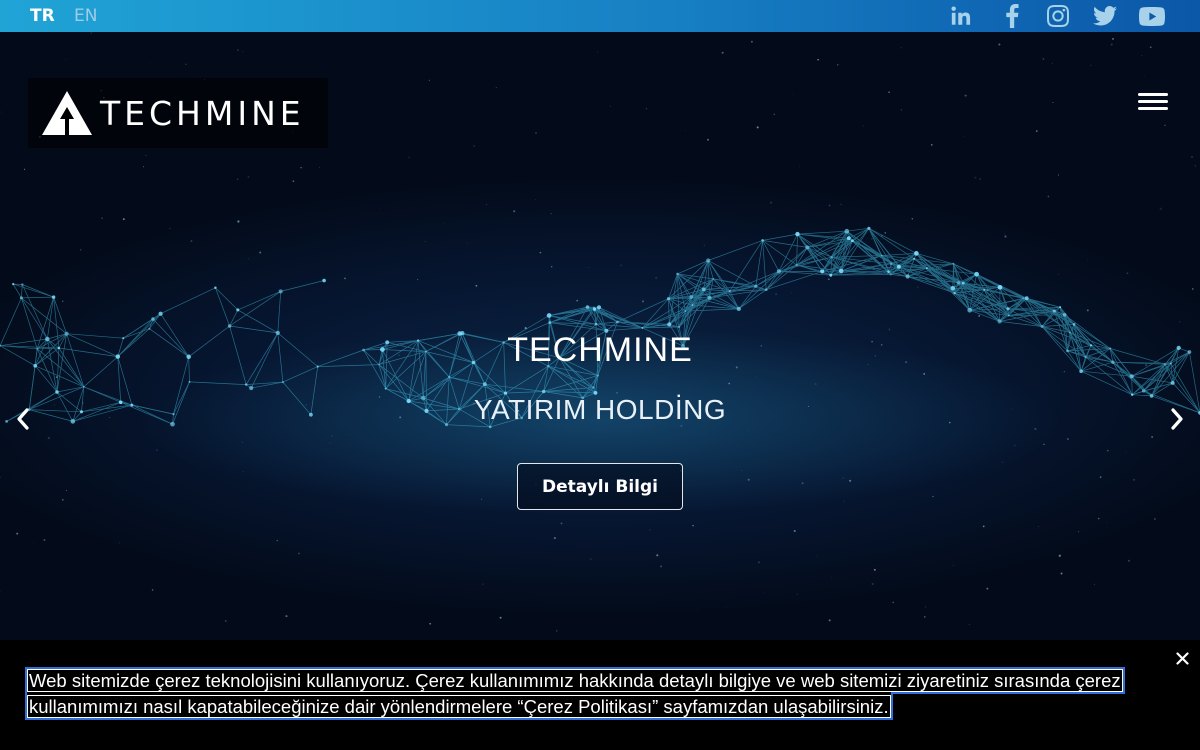 Image resolution: width=1200 pixels, height=750 pixels. What do you see at coordinates (600, 350) in the screenshot?
I see `hero-title: TECHMINE` at bounding box center [600, 350].